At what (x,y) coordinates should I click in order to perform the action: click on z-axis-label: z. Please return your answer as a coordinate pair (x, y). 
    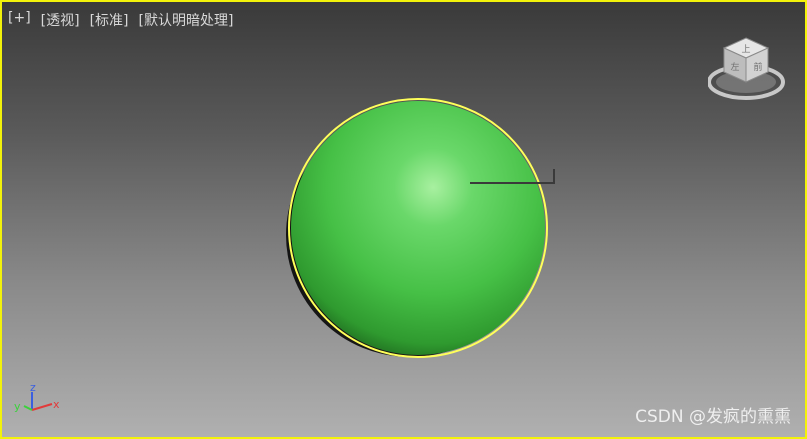
    Looking at the image, I should click on (33, 388).